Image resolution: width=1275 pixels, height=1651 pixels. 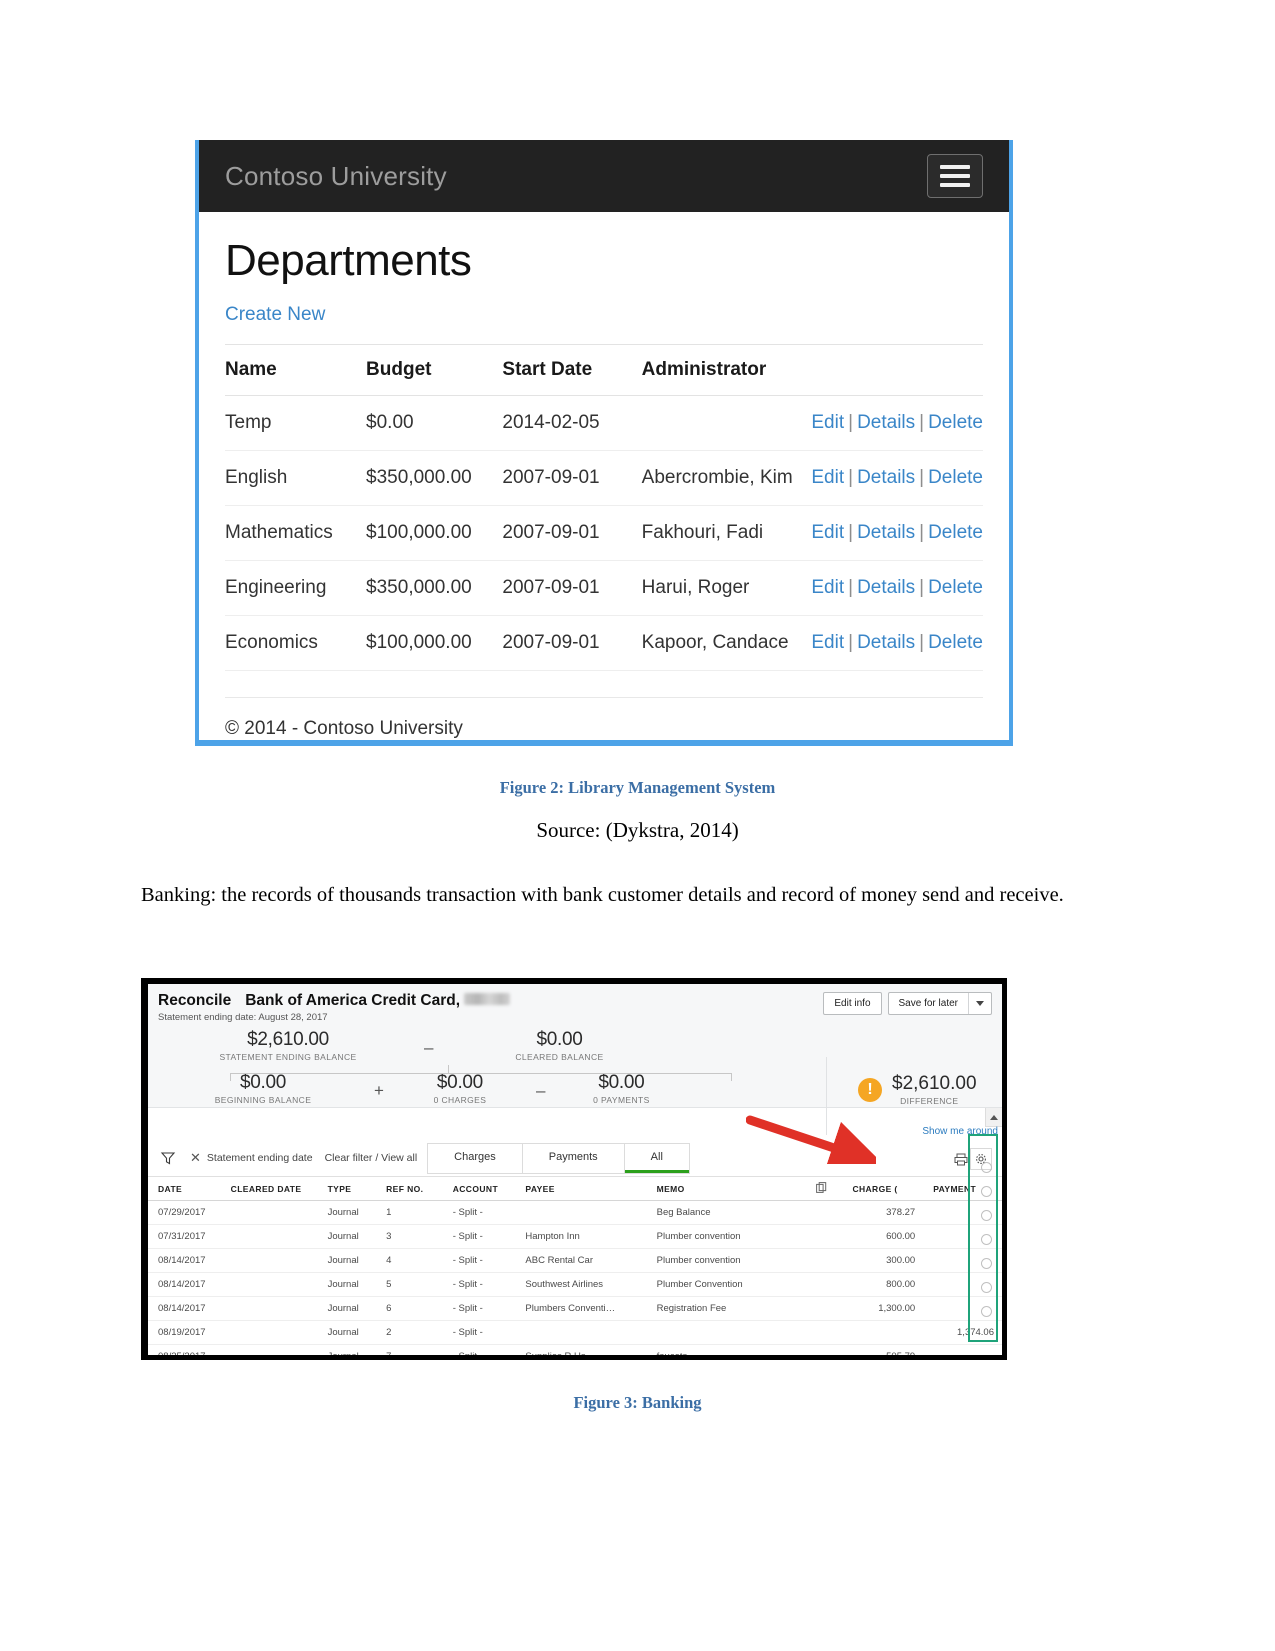 What do you see at coordinates (184, 1332) in the screenshot?
I see `cell-date: 08/19/2017` at bounding box center [184, 1332].